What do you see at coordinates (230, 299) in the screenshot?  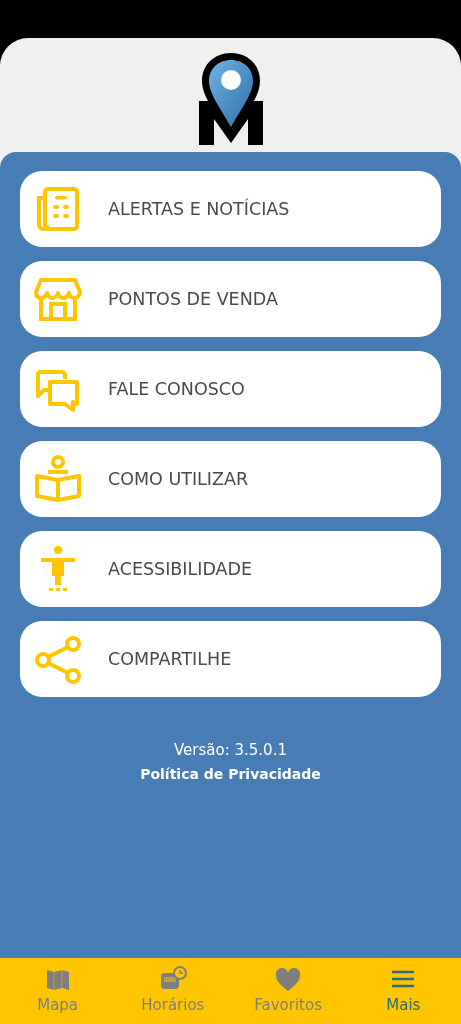 I see `menu-item: PONTOS DE VENDA` at bounding box center [230, 299].